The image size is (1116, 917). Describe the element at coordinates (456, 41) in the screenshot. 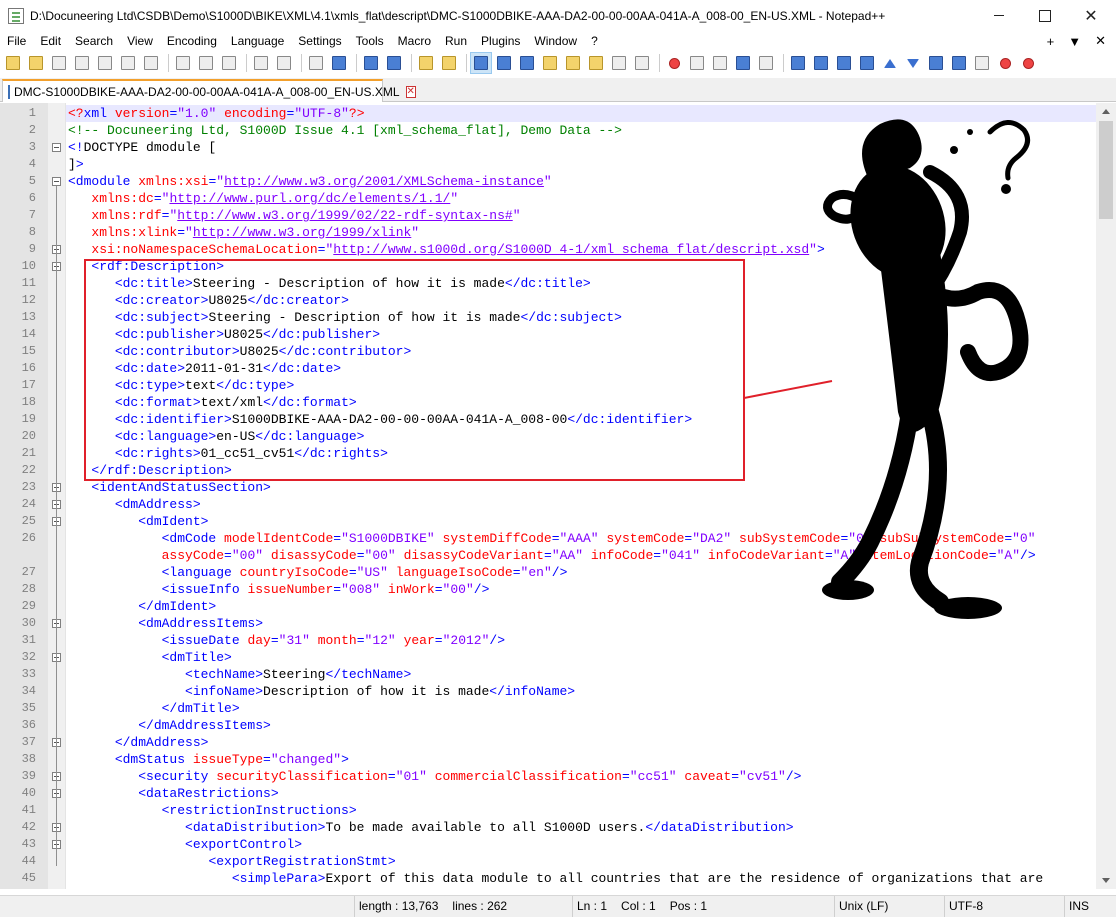

I see `menu-run: Run` at that location.